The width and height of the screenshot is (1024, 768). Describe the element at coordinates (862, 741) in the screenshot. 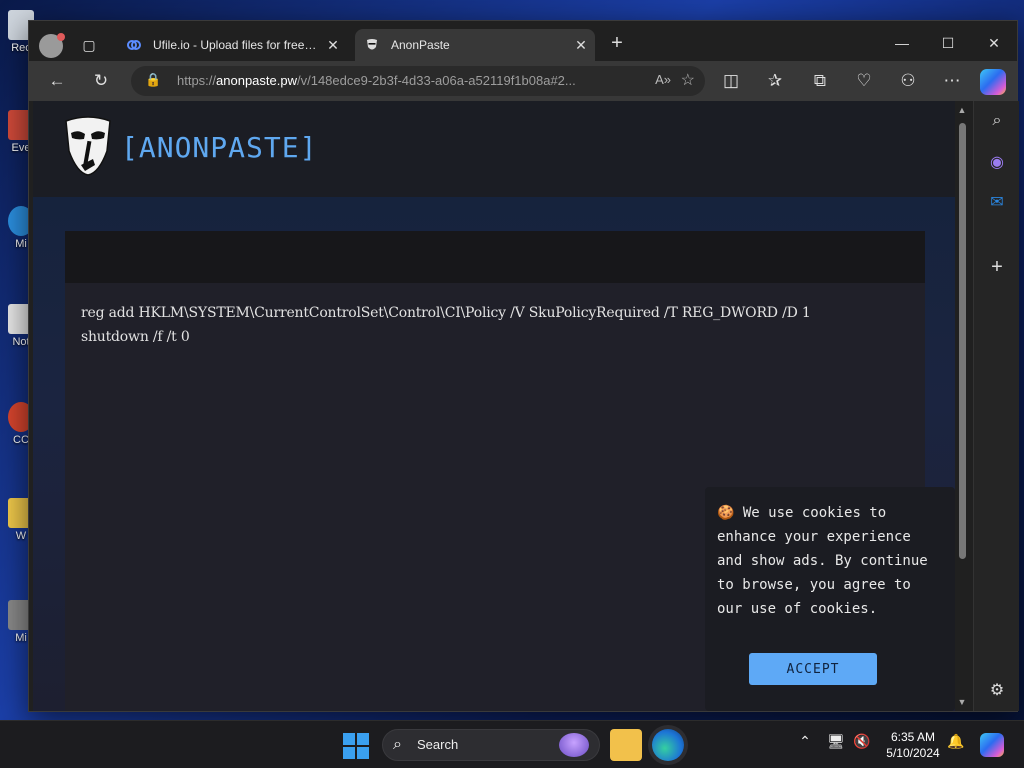

I see `volume-muted-icon: 🔇` at that location.